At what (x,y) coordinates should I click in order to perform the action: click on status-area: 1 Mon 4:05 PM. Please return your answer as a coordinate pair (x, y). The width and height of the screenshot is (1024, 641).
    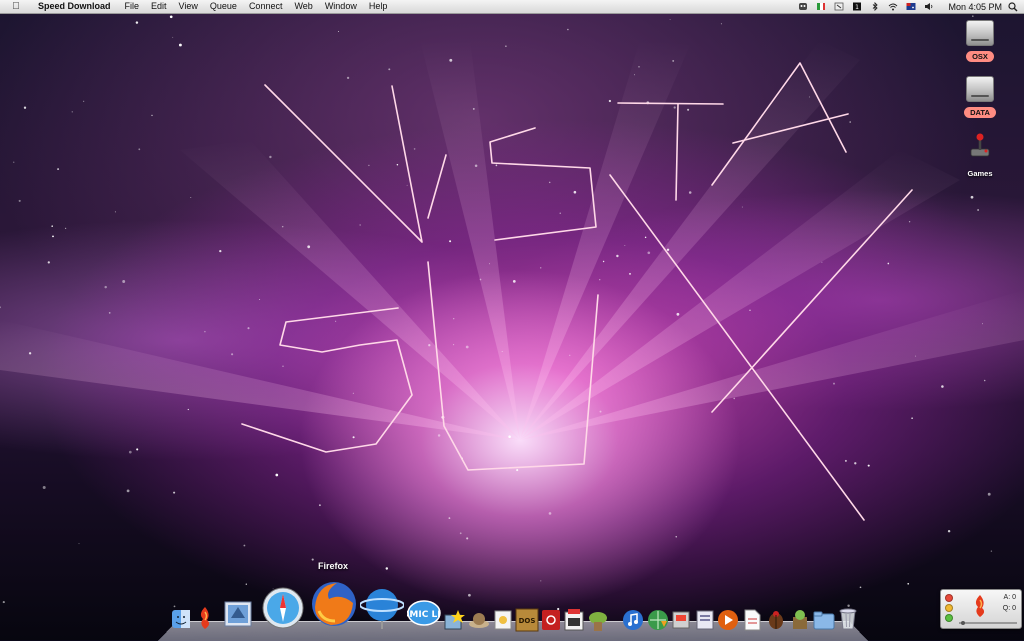
    Looking at the image, I should click on (909, 6).